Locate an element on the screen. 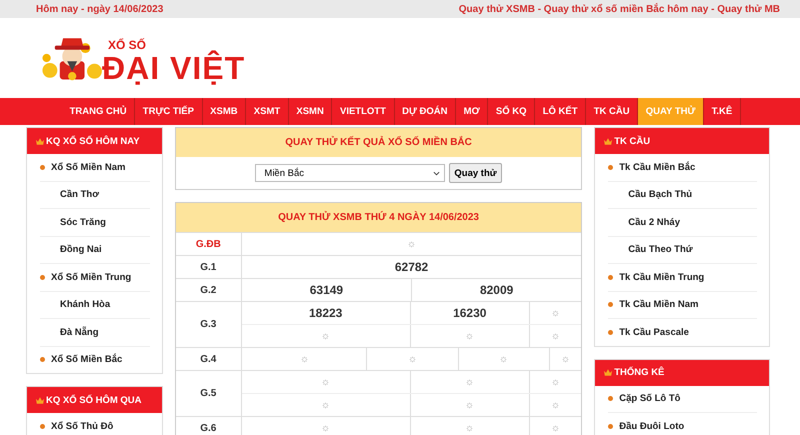  nav-tab: XSMT is located at coordinates (267, 111).